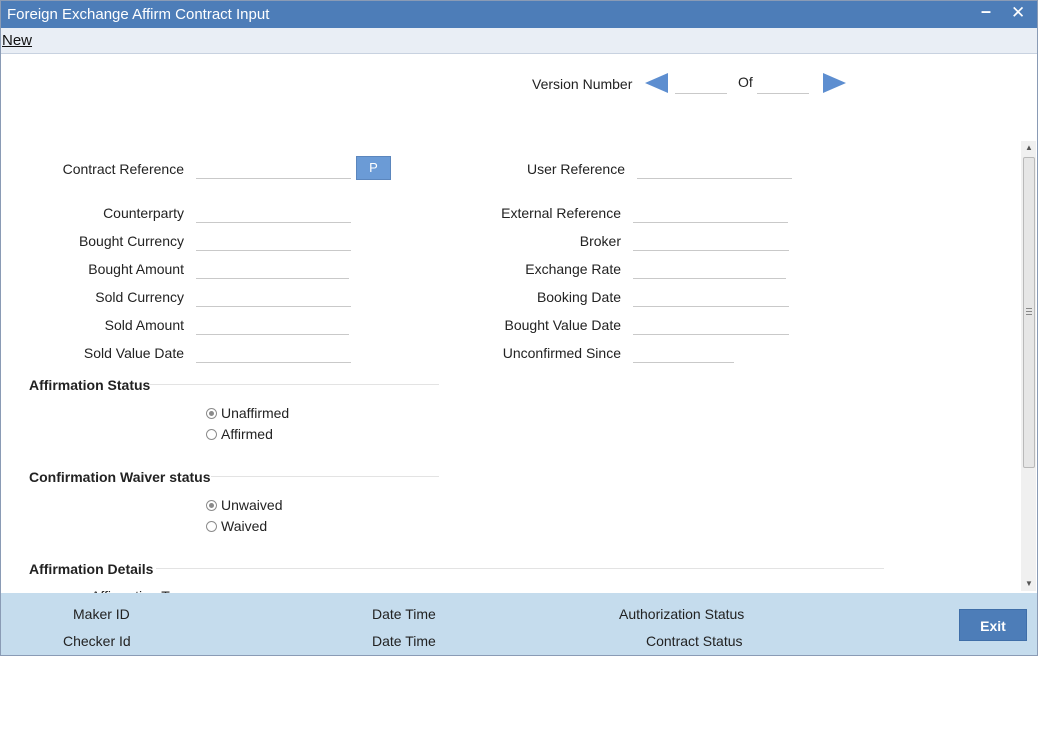 This screenshot has width=1038, height=742. I want to click on counterparty-label: Counterparty, so click(143, 213).